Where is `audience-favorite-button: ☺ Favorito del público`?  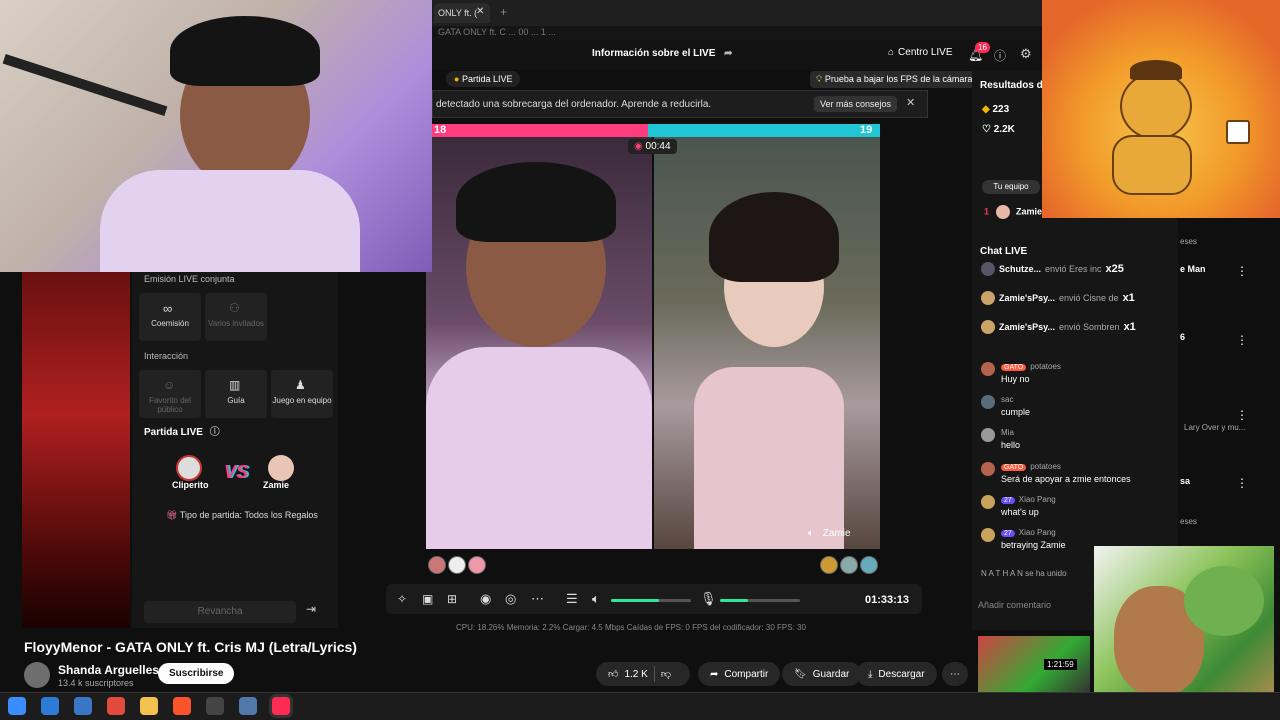
audience-favorite-button: ☺ Favorito del público is located at coordinates (170, 394).